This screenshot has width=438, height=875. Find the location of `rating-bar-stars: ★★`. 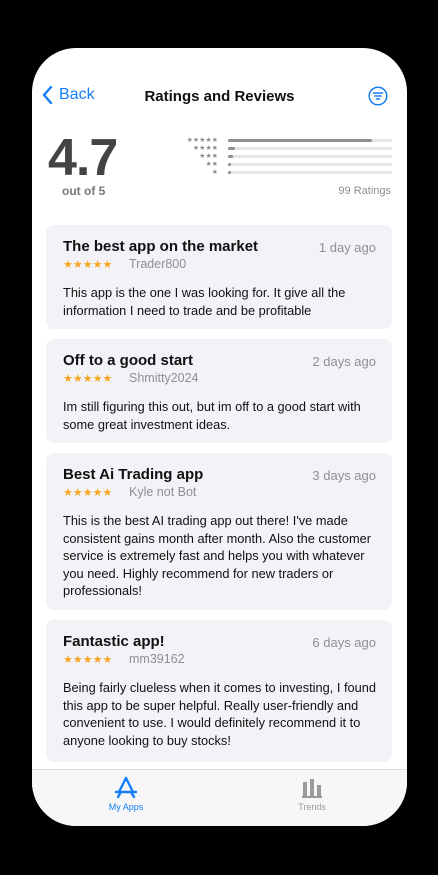

rating-bar-stars: ★★ is located at coordinates (211, 164).